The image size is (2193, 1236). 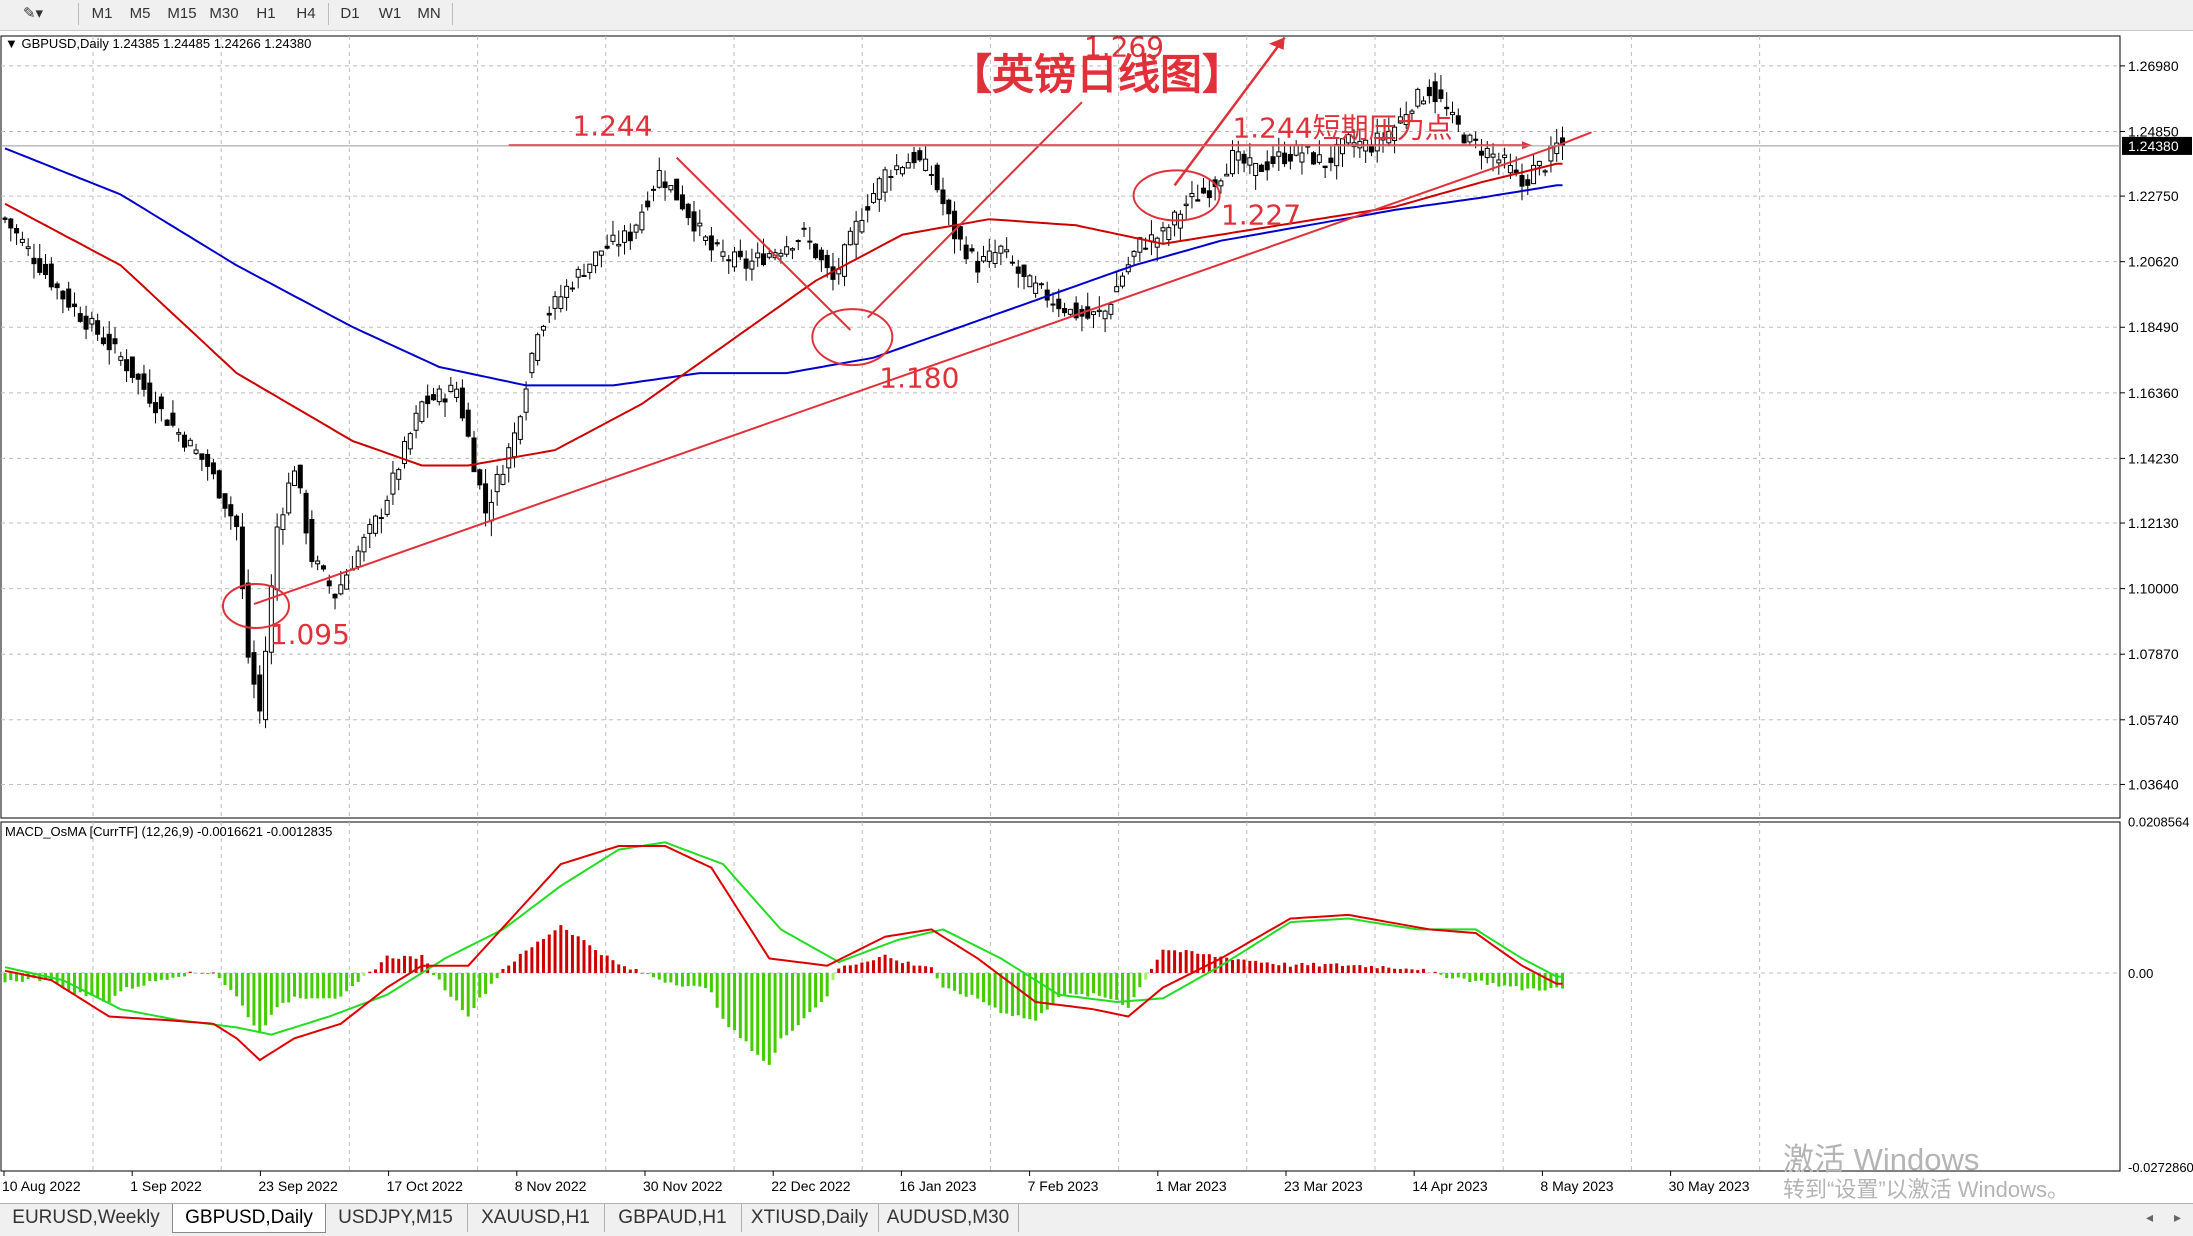 I want to click on chart-tab: XAUUSD,H1, so click(x=536, y=1218).